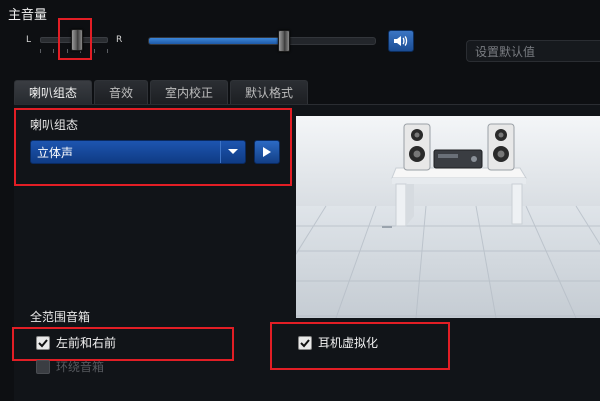 The height and width of the screenshot is (401, 600). I want to click on tab-bar: 喇叭组态 音效 室内校正 默认格式, so click(161, 92).